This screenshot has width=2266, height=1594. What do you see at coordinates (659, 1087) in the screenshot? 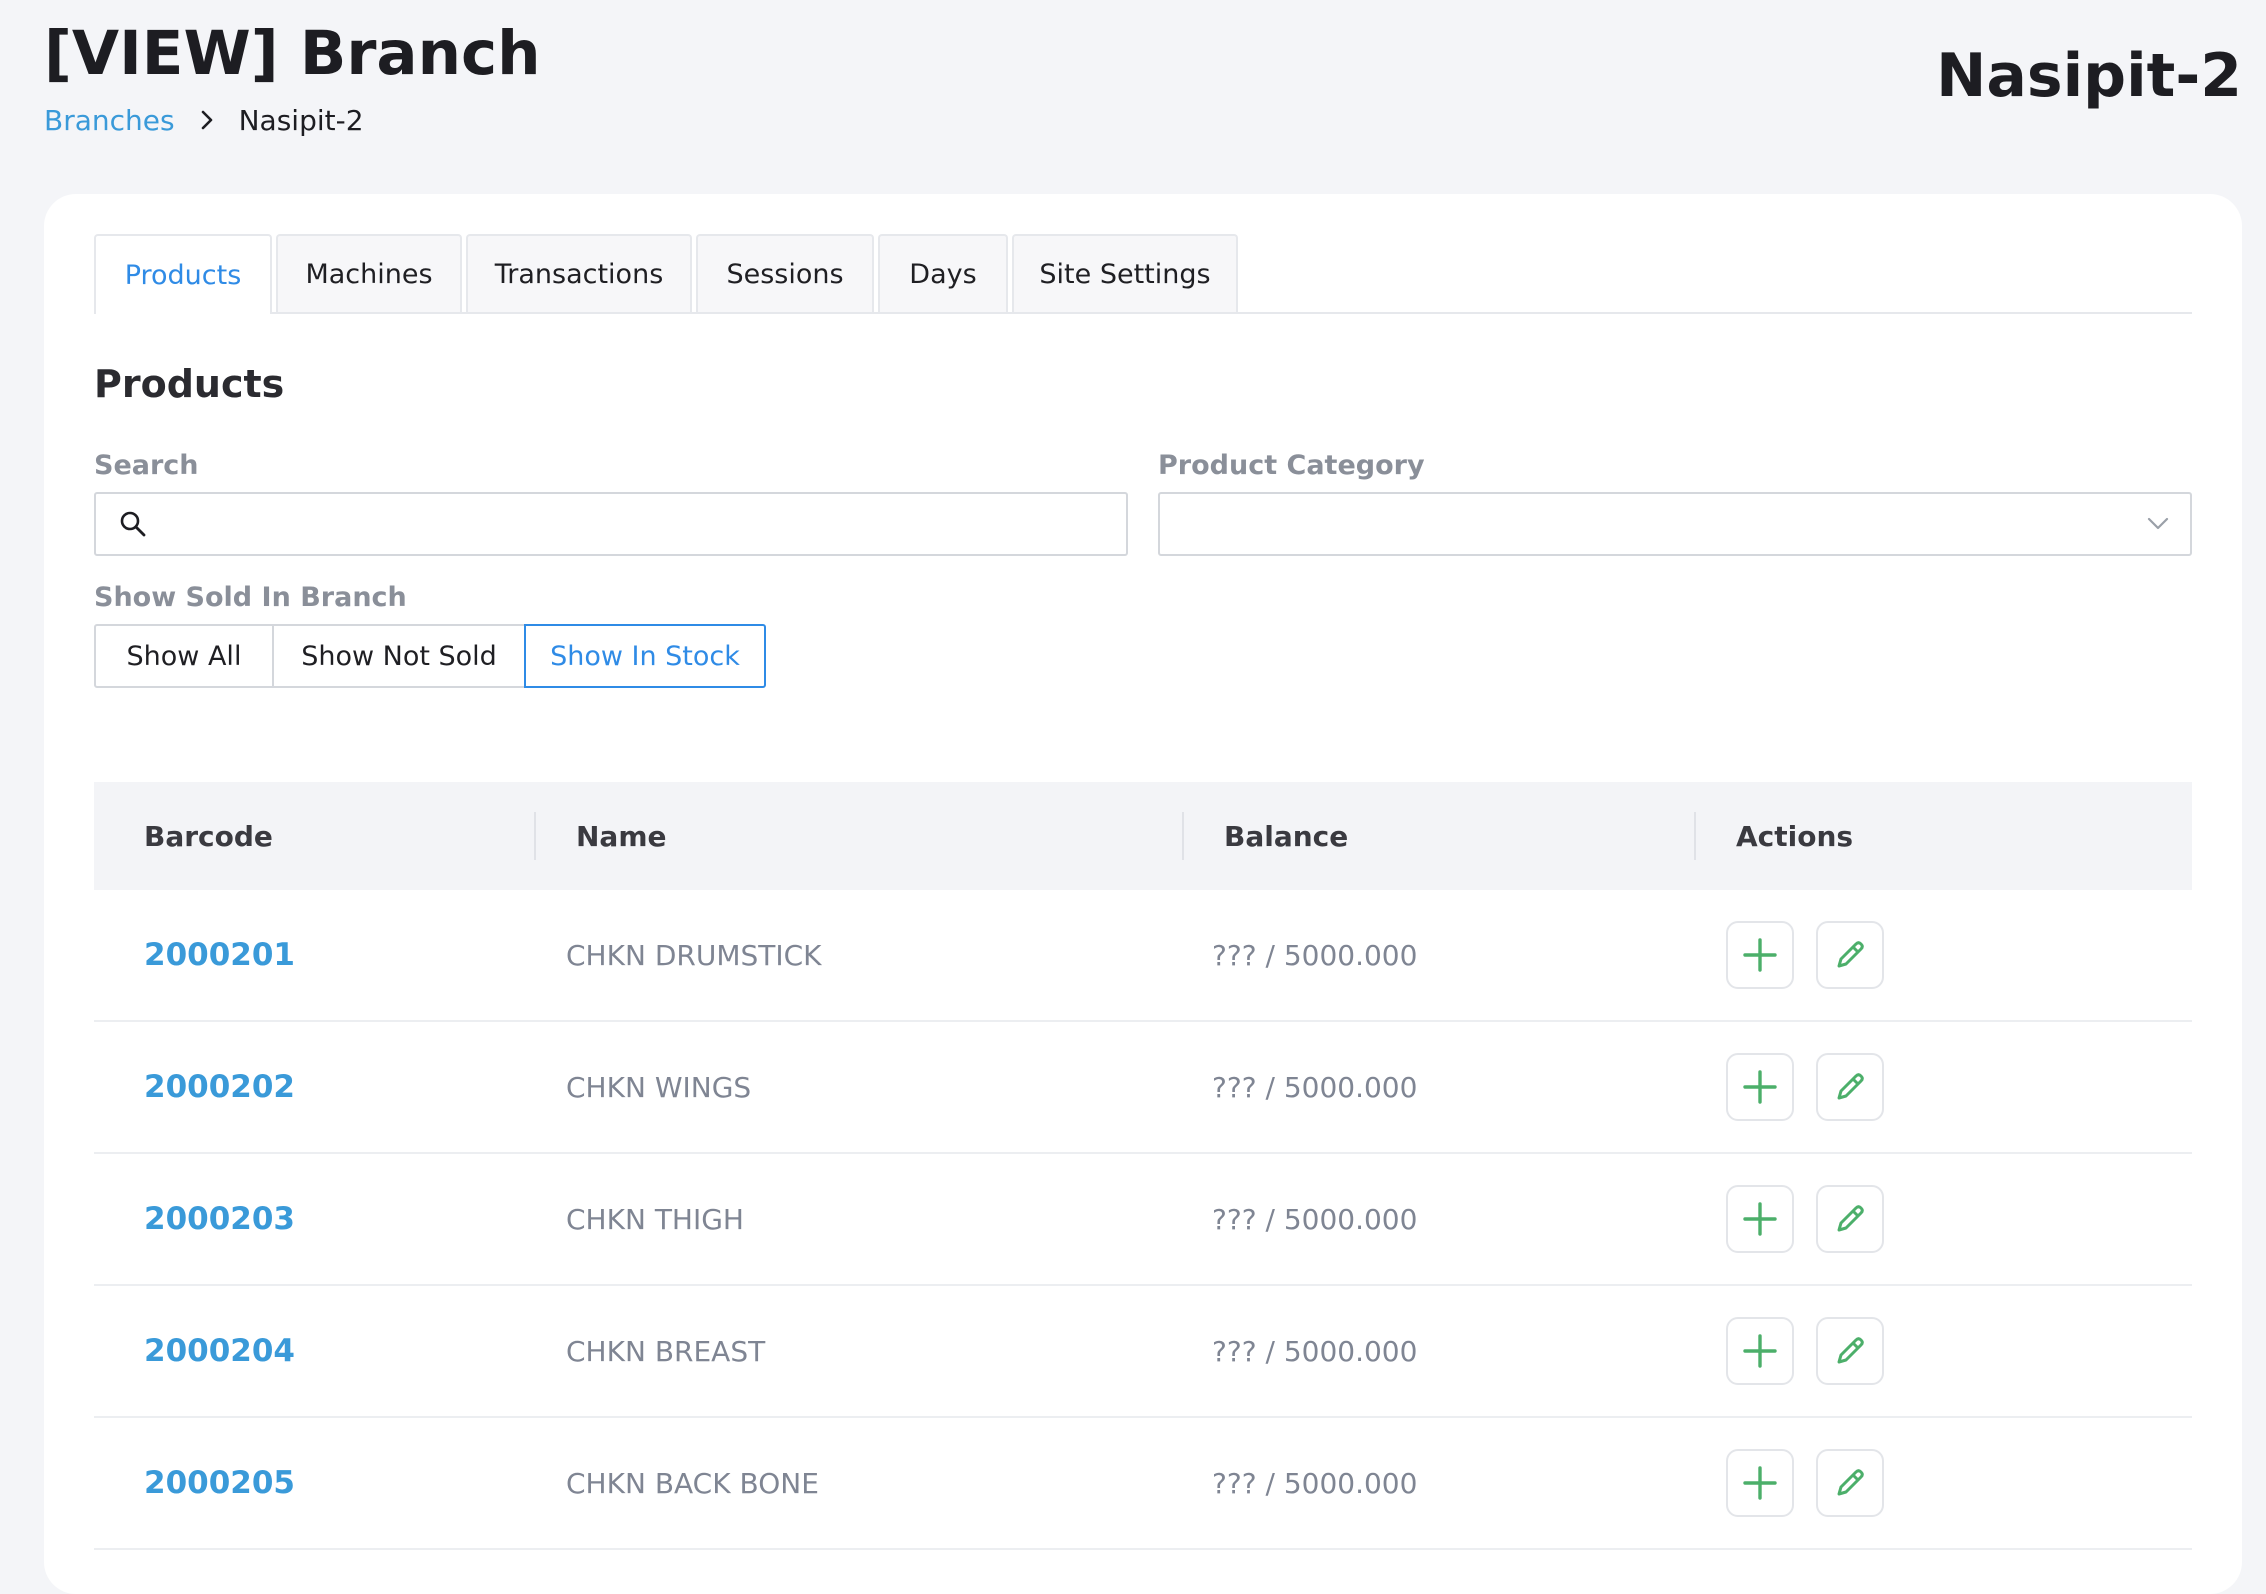
I see `product-name: CHKN WINGS` at bounding box center [659, 1087].